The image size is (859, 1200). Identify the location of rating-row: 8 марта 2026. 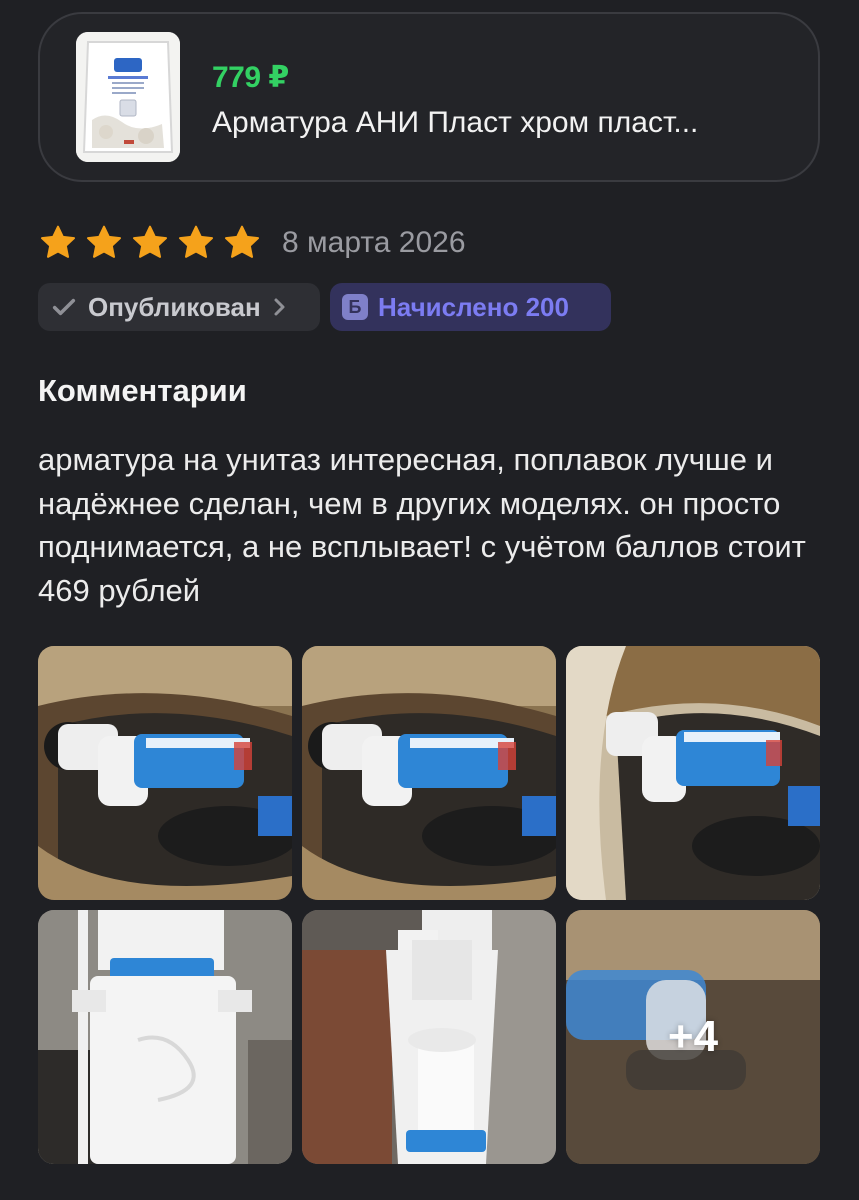
(252, 243).